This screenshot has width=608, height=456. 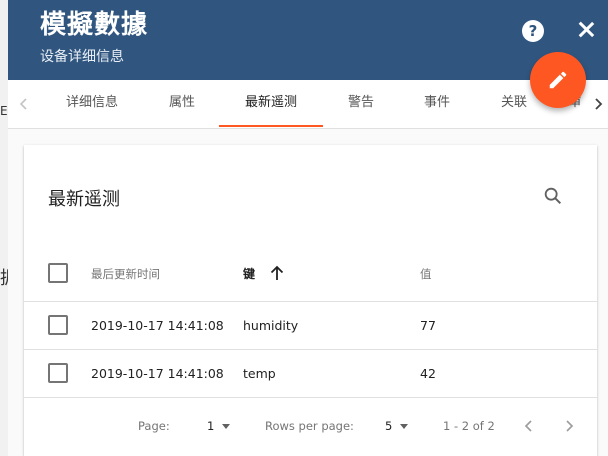 I want to click on search-button, so click(x=553, y=196).